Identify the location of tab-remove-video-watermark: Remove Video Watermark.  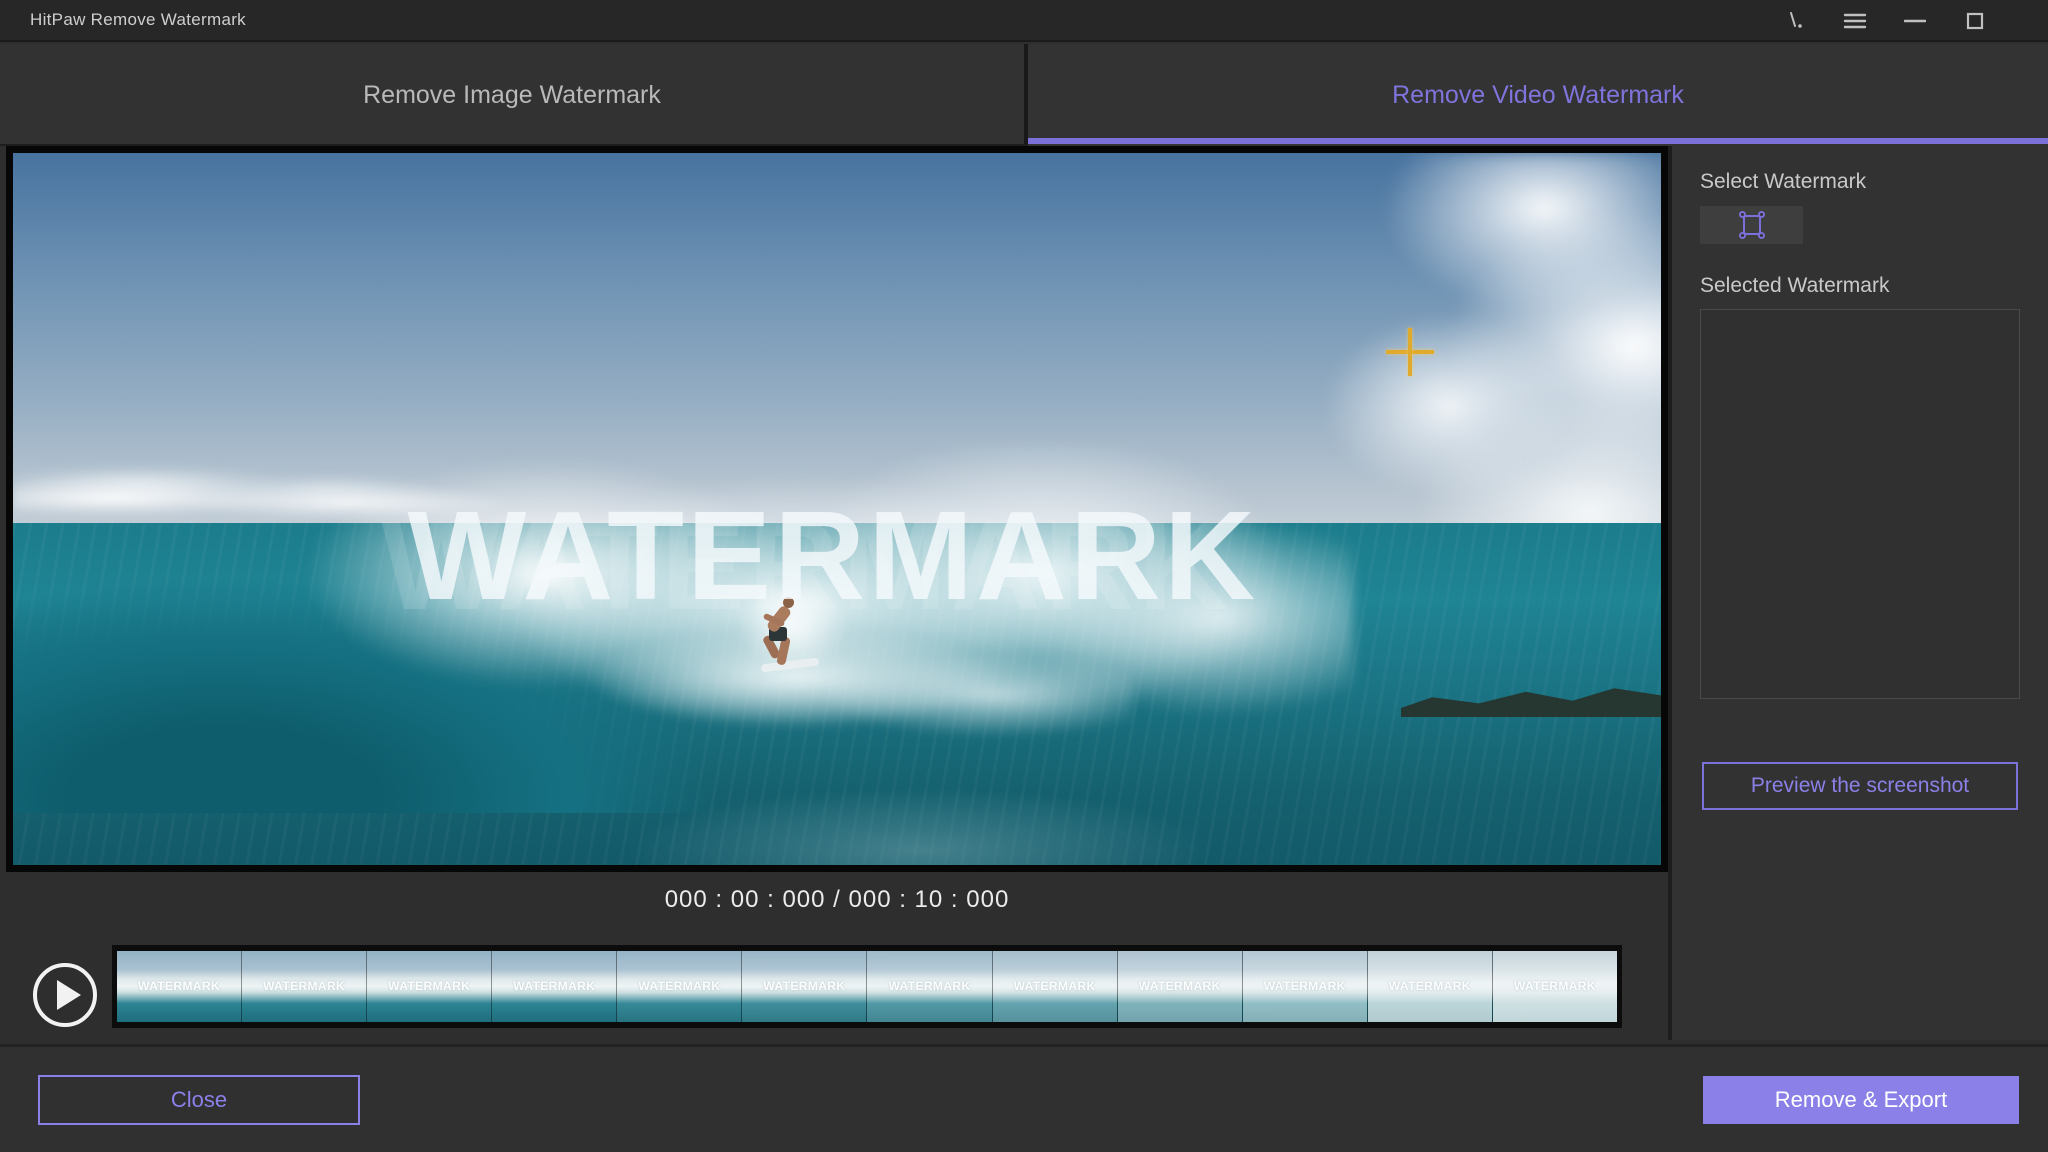
(1538, 95).